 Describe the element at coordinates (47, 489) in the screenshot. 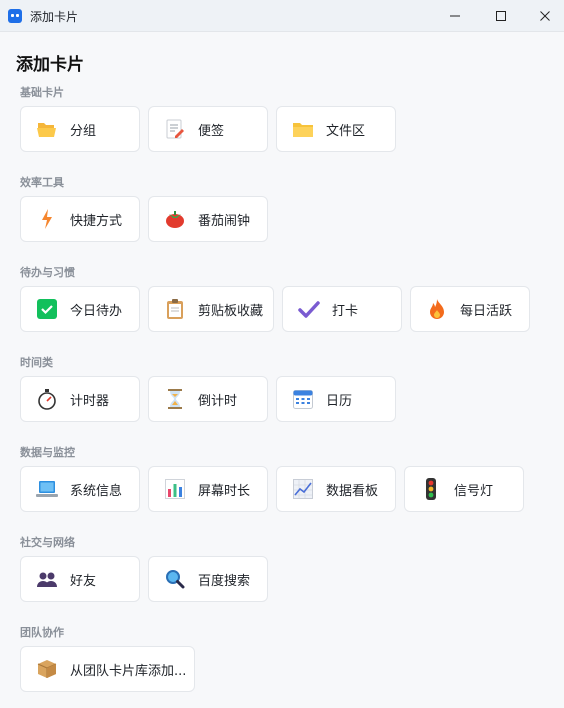

I see `laptop-icon` at that location.